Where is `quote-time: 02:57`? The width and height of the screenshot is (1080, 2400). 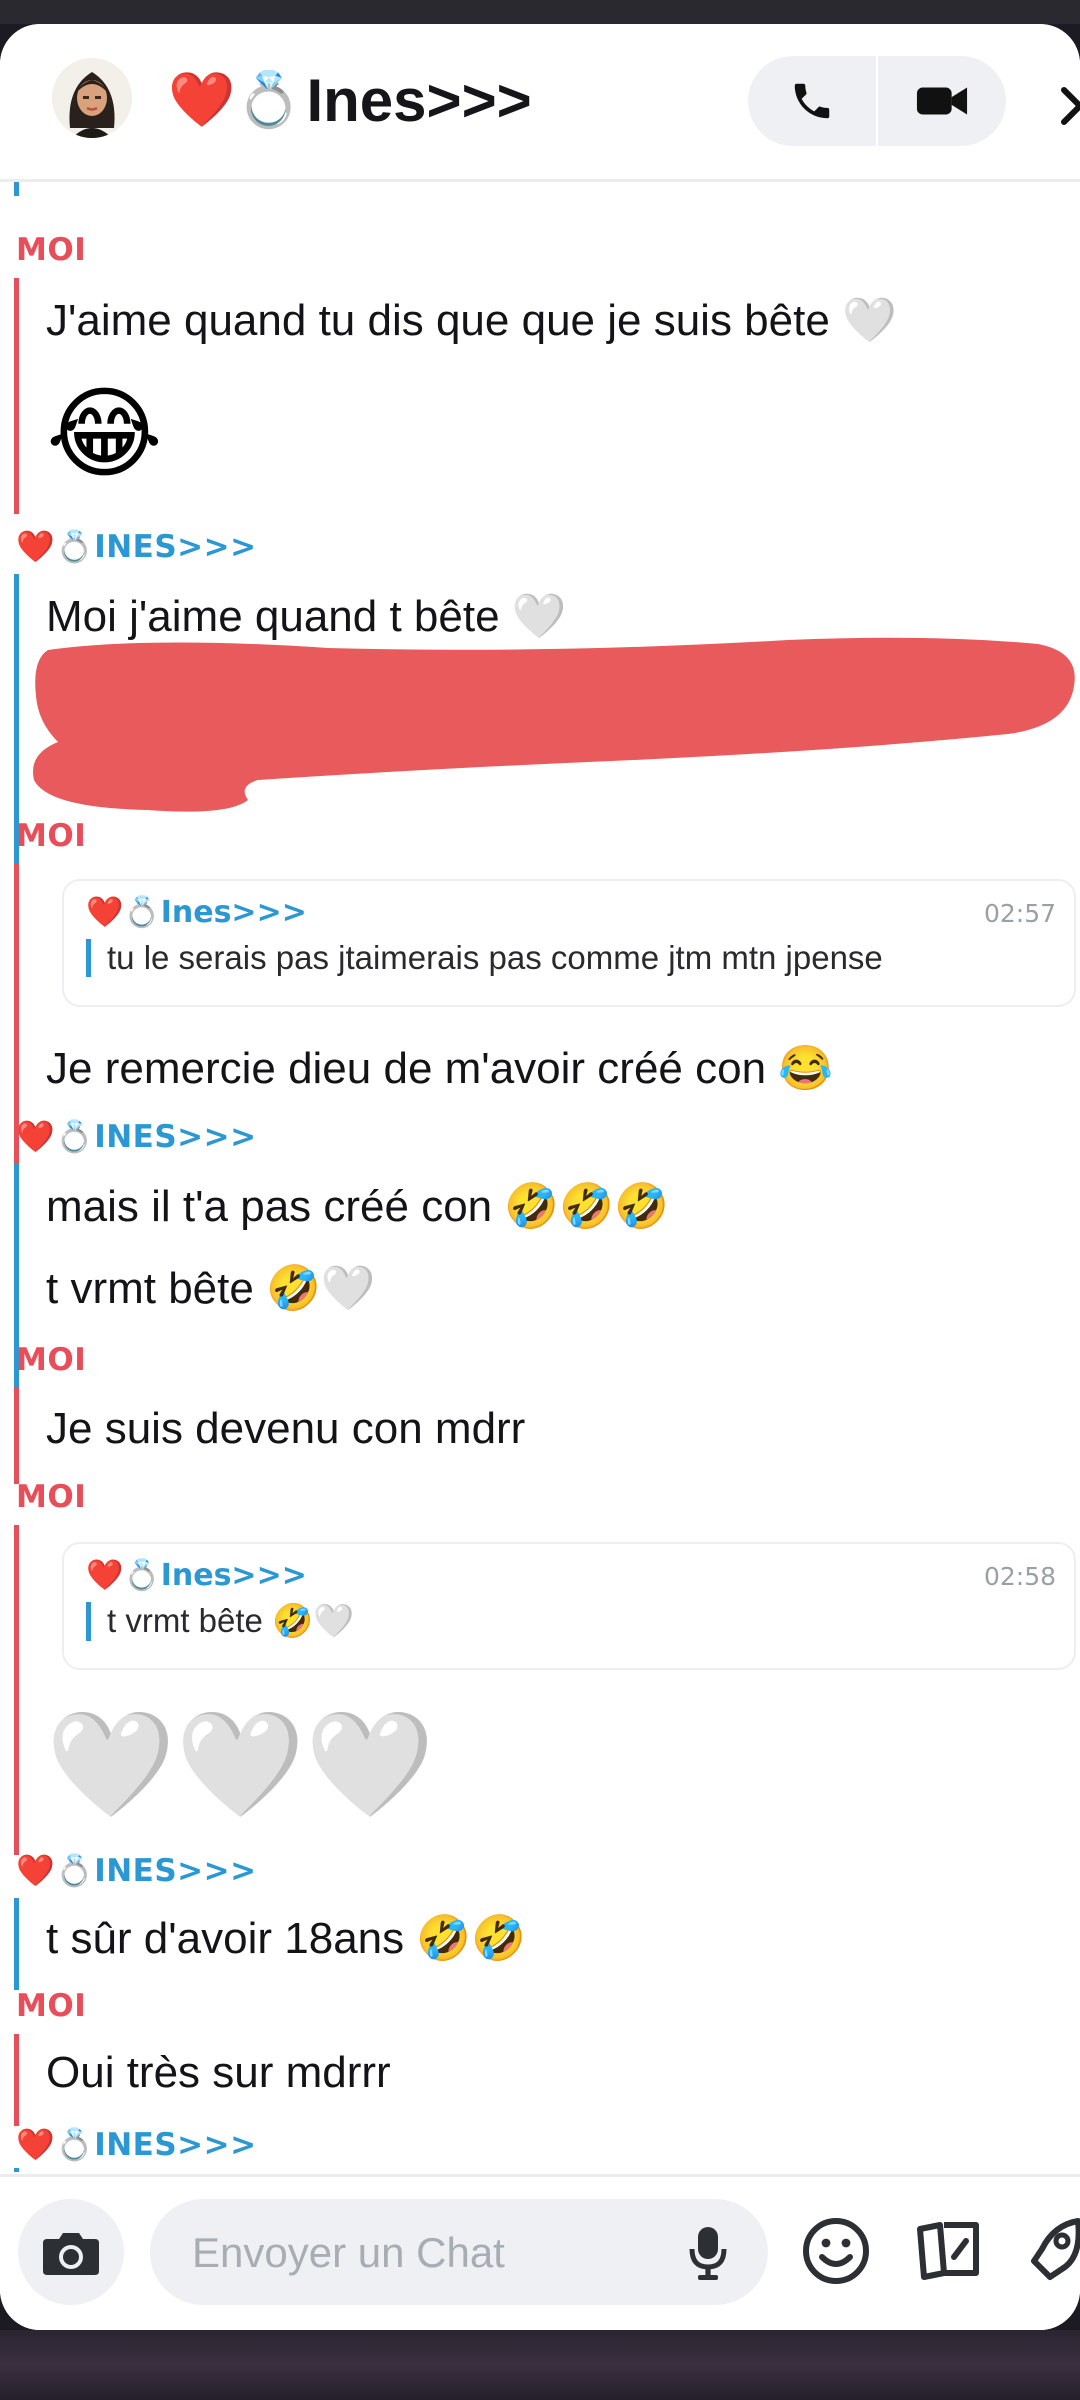
quote-time: 02:57 is located at coordinates (1019, 913).